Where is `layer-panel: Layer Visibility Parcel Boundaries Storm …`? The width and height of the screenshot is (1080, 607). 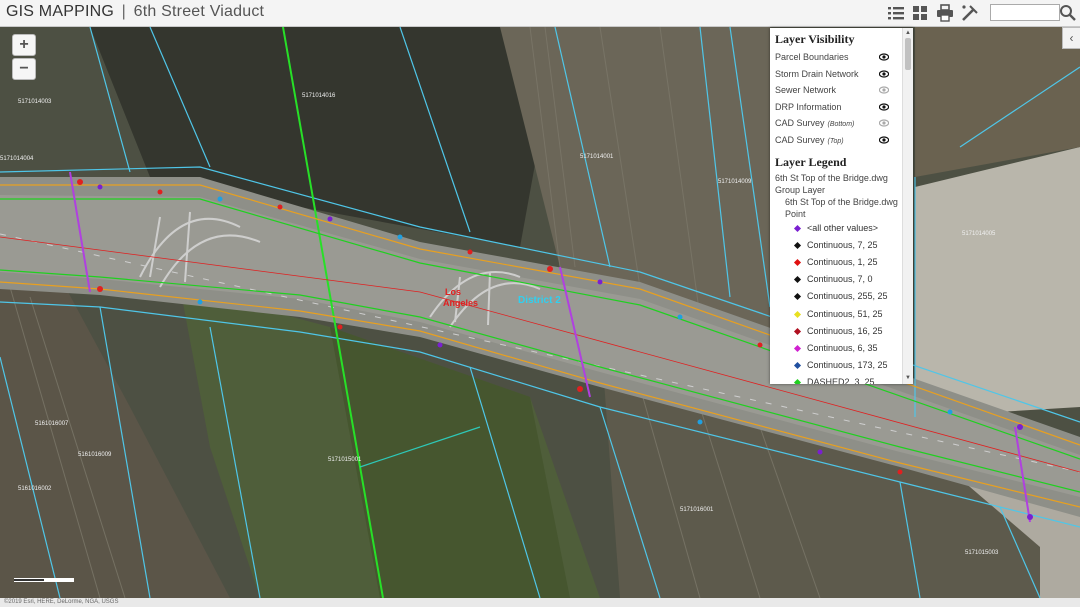
layer-panel: Layer Visibility Parcel Boundaries Storm … is located at coordinates (841, 206).